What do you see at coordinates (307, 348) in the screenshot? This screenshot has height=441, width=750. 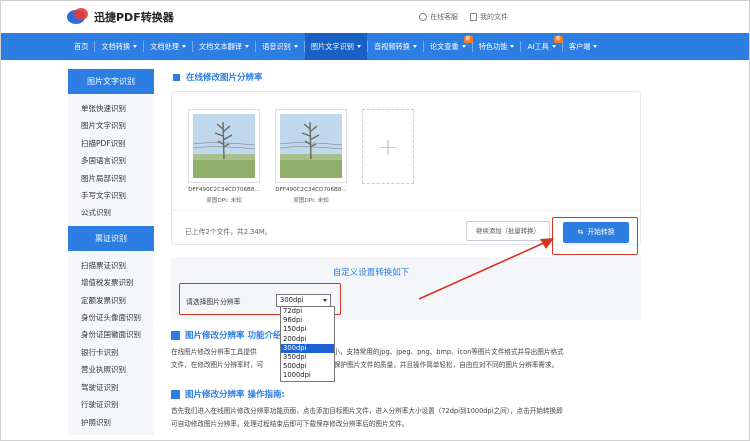 I see `resolution-option: 300dpi` at bounding box center [307, 348].